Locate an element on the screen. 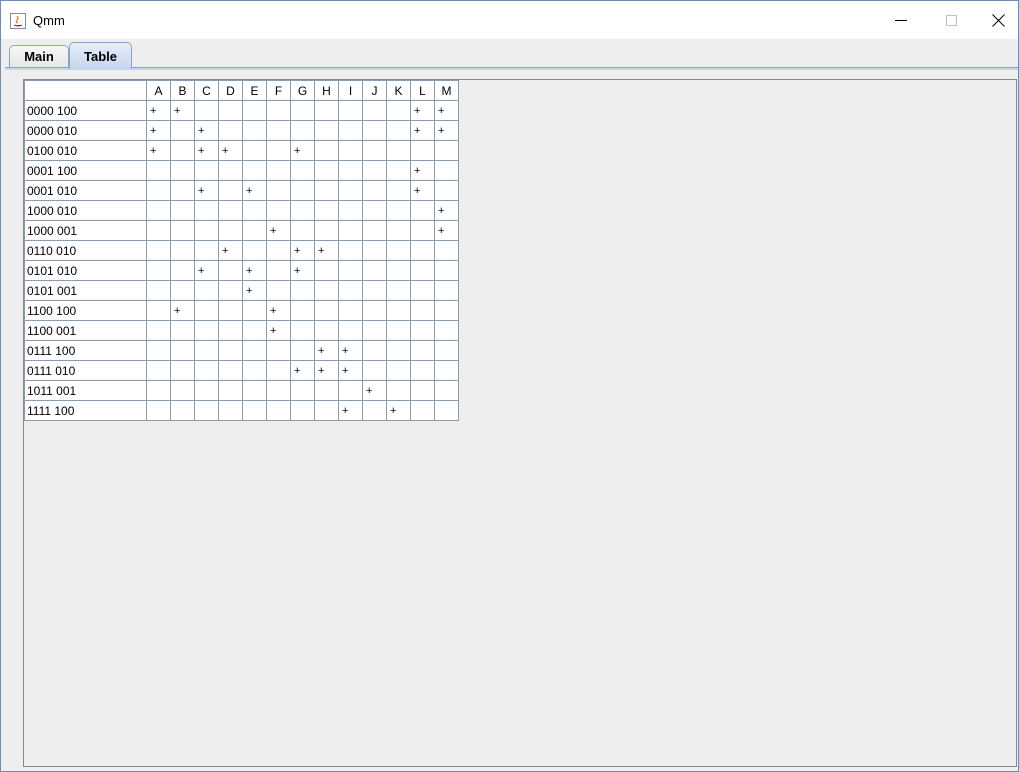 This screenshot has width=1019, height=772. close-button is located at coordinates (997, 20).